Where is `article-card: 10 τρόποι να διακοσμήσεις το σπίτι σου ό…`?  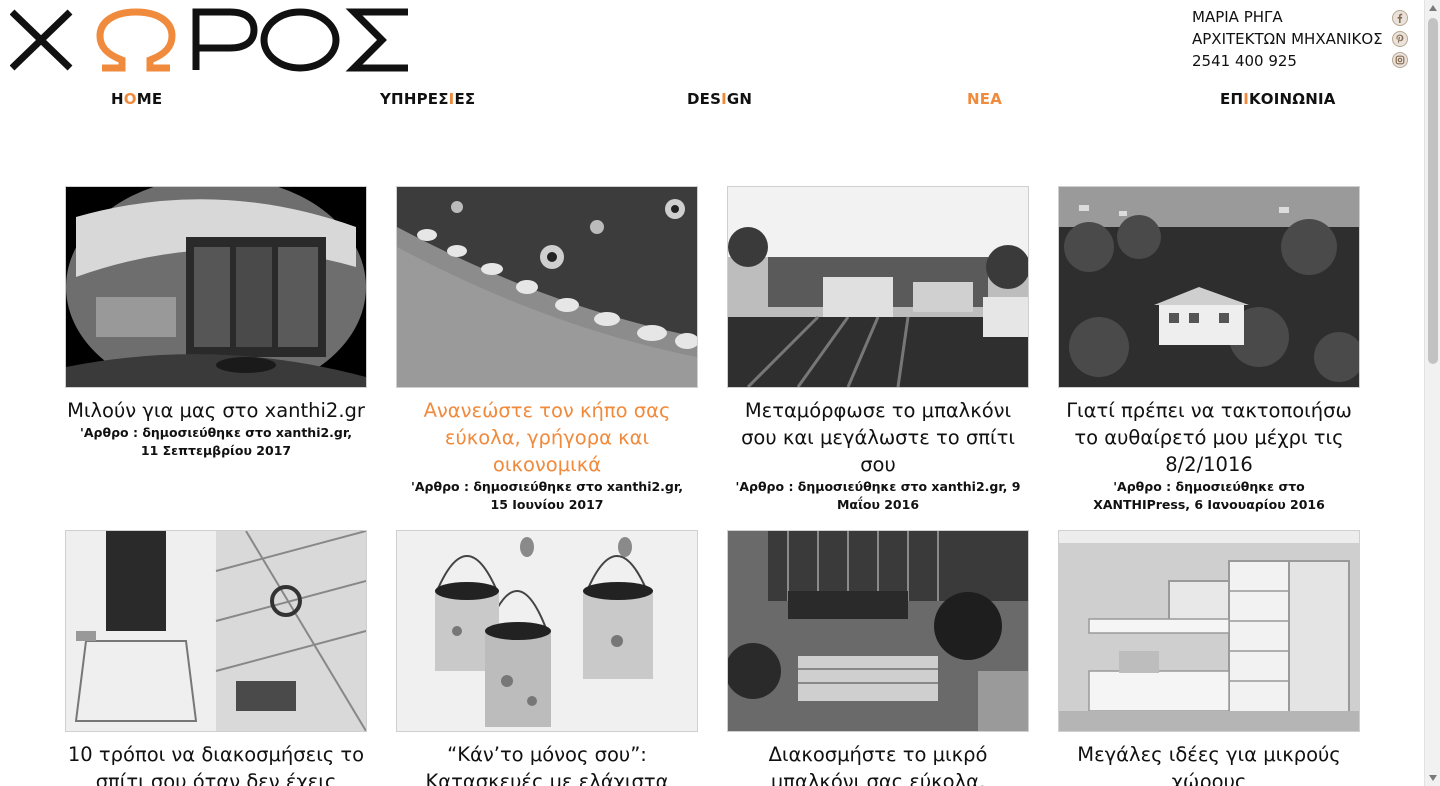 article-card: 10 τρόποι να διακοσμήσεις το σπίτι σου ό… is located at coordinates (216, 658).